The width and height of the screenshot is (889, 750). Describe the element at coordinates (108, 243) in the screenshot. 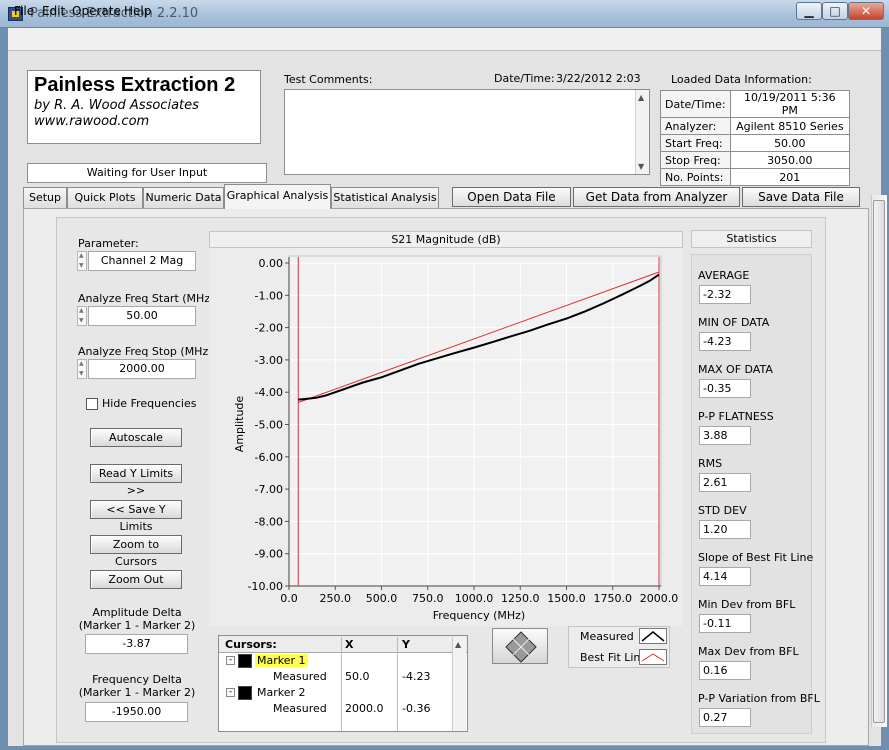

I see `parameter-label: Parameter:` at that location.